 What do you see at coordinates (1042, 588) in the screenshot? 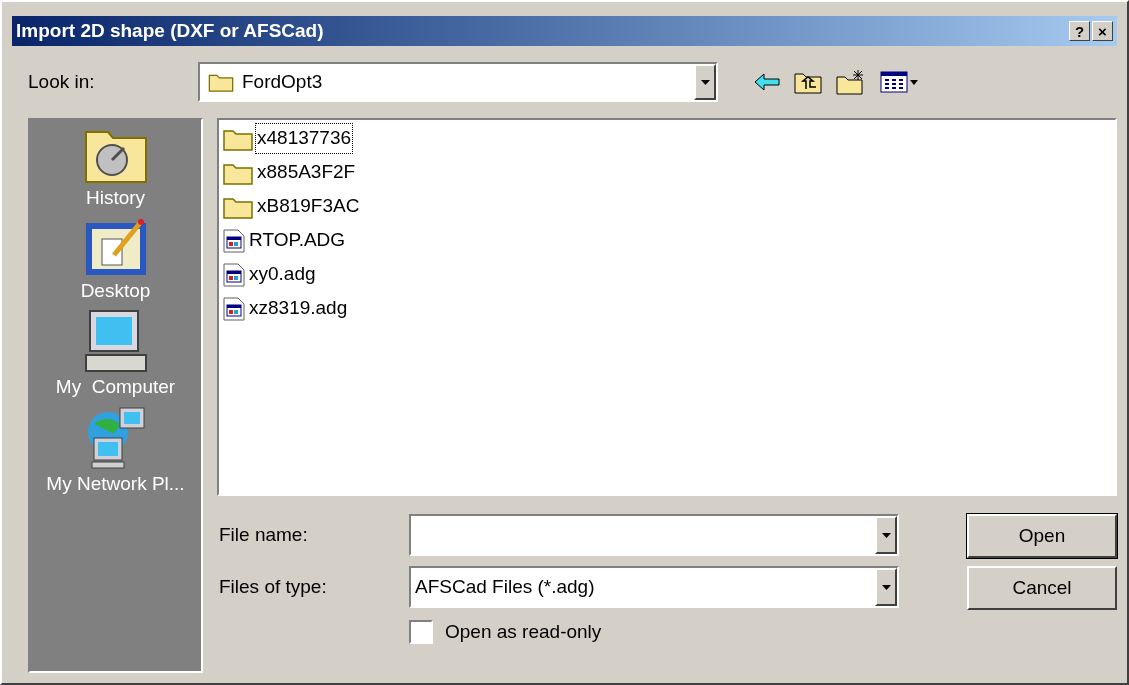
I see `dialog-button: Cancel` at bounding box center [1042, 588].